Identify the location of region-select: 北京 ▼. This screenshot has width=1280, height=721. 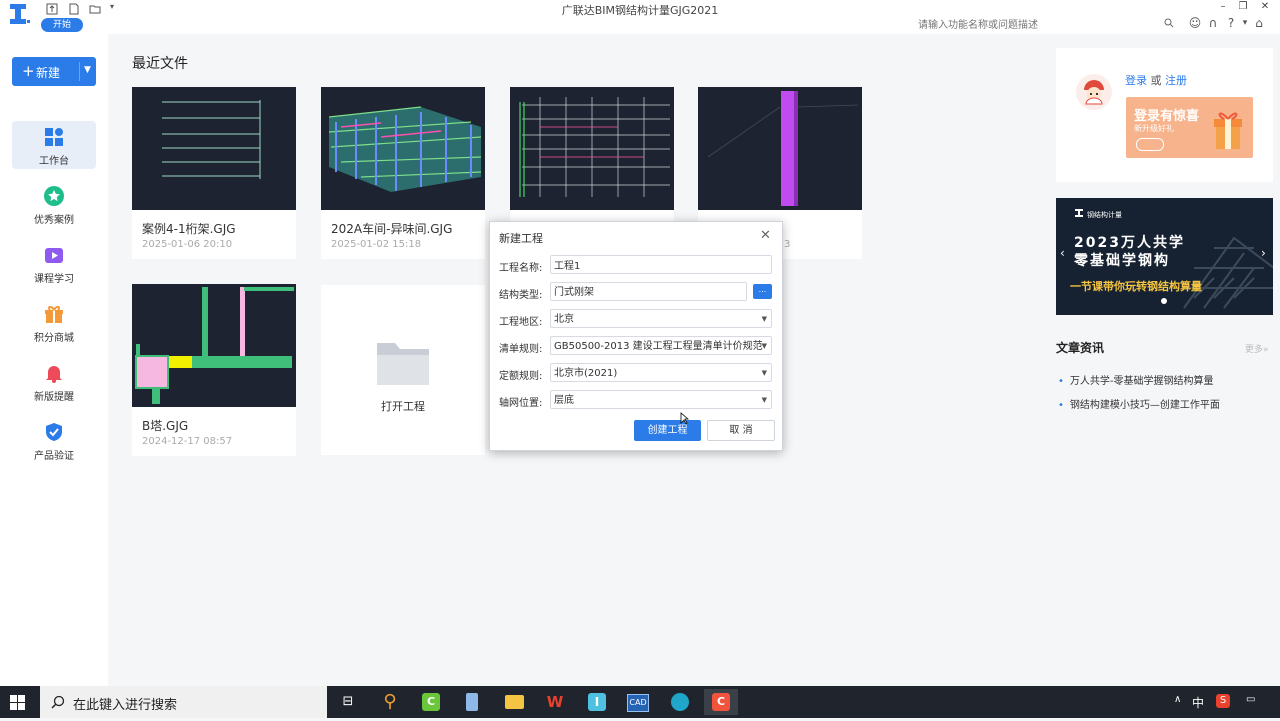
(661, 318).